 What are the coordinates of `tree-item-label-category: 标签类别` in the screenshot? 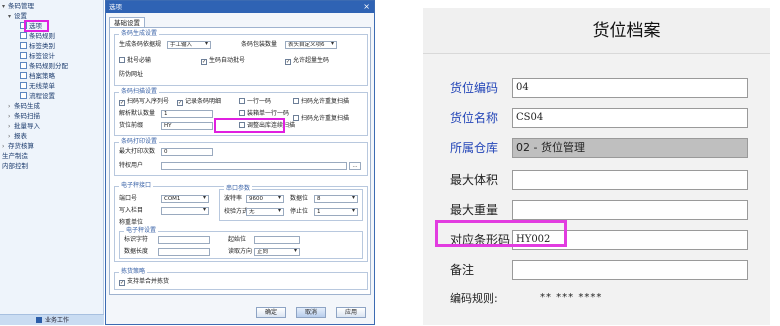 It's located at (37, 46).